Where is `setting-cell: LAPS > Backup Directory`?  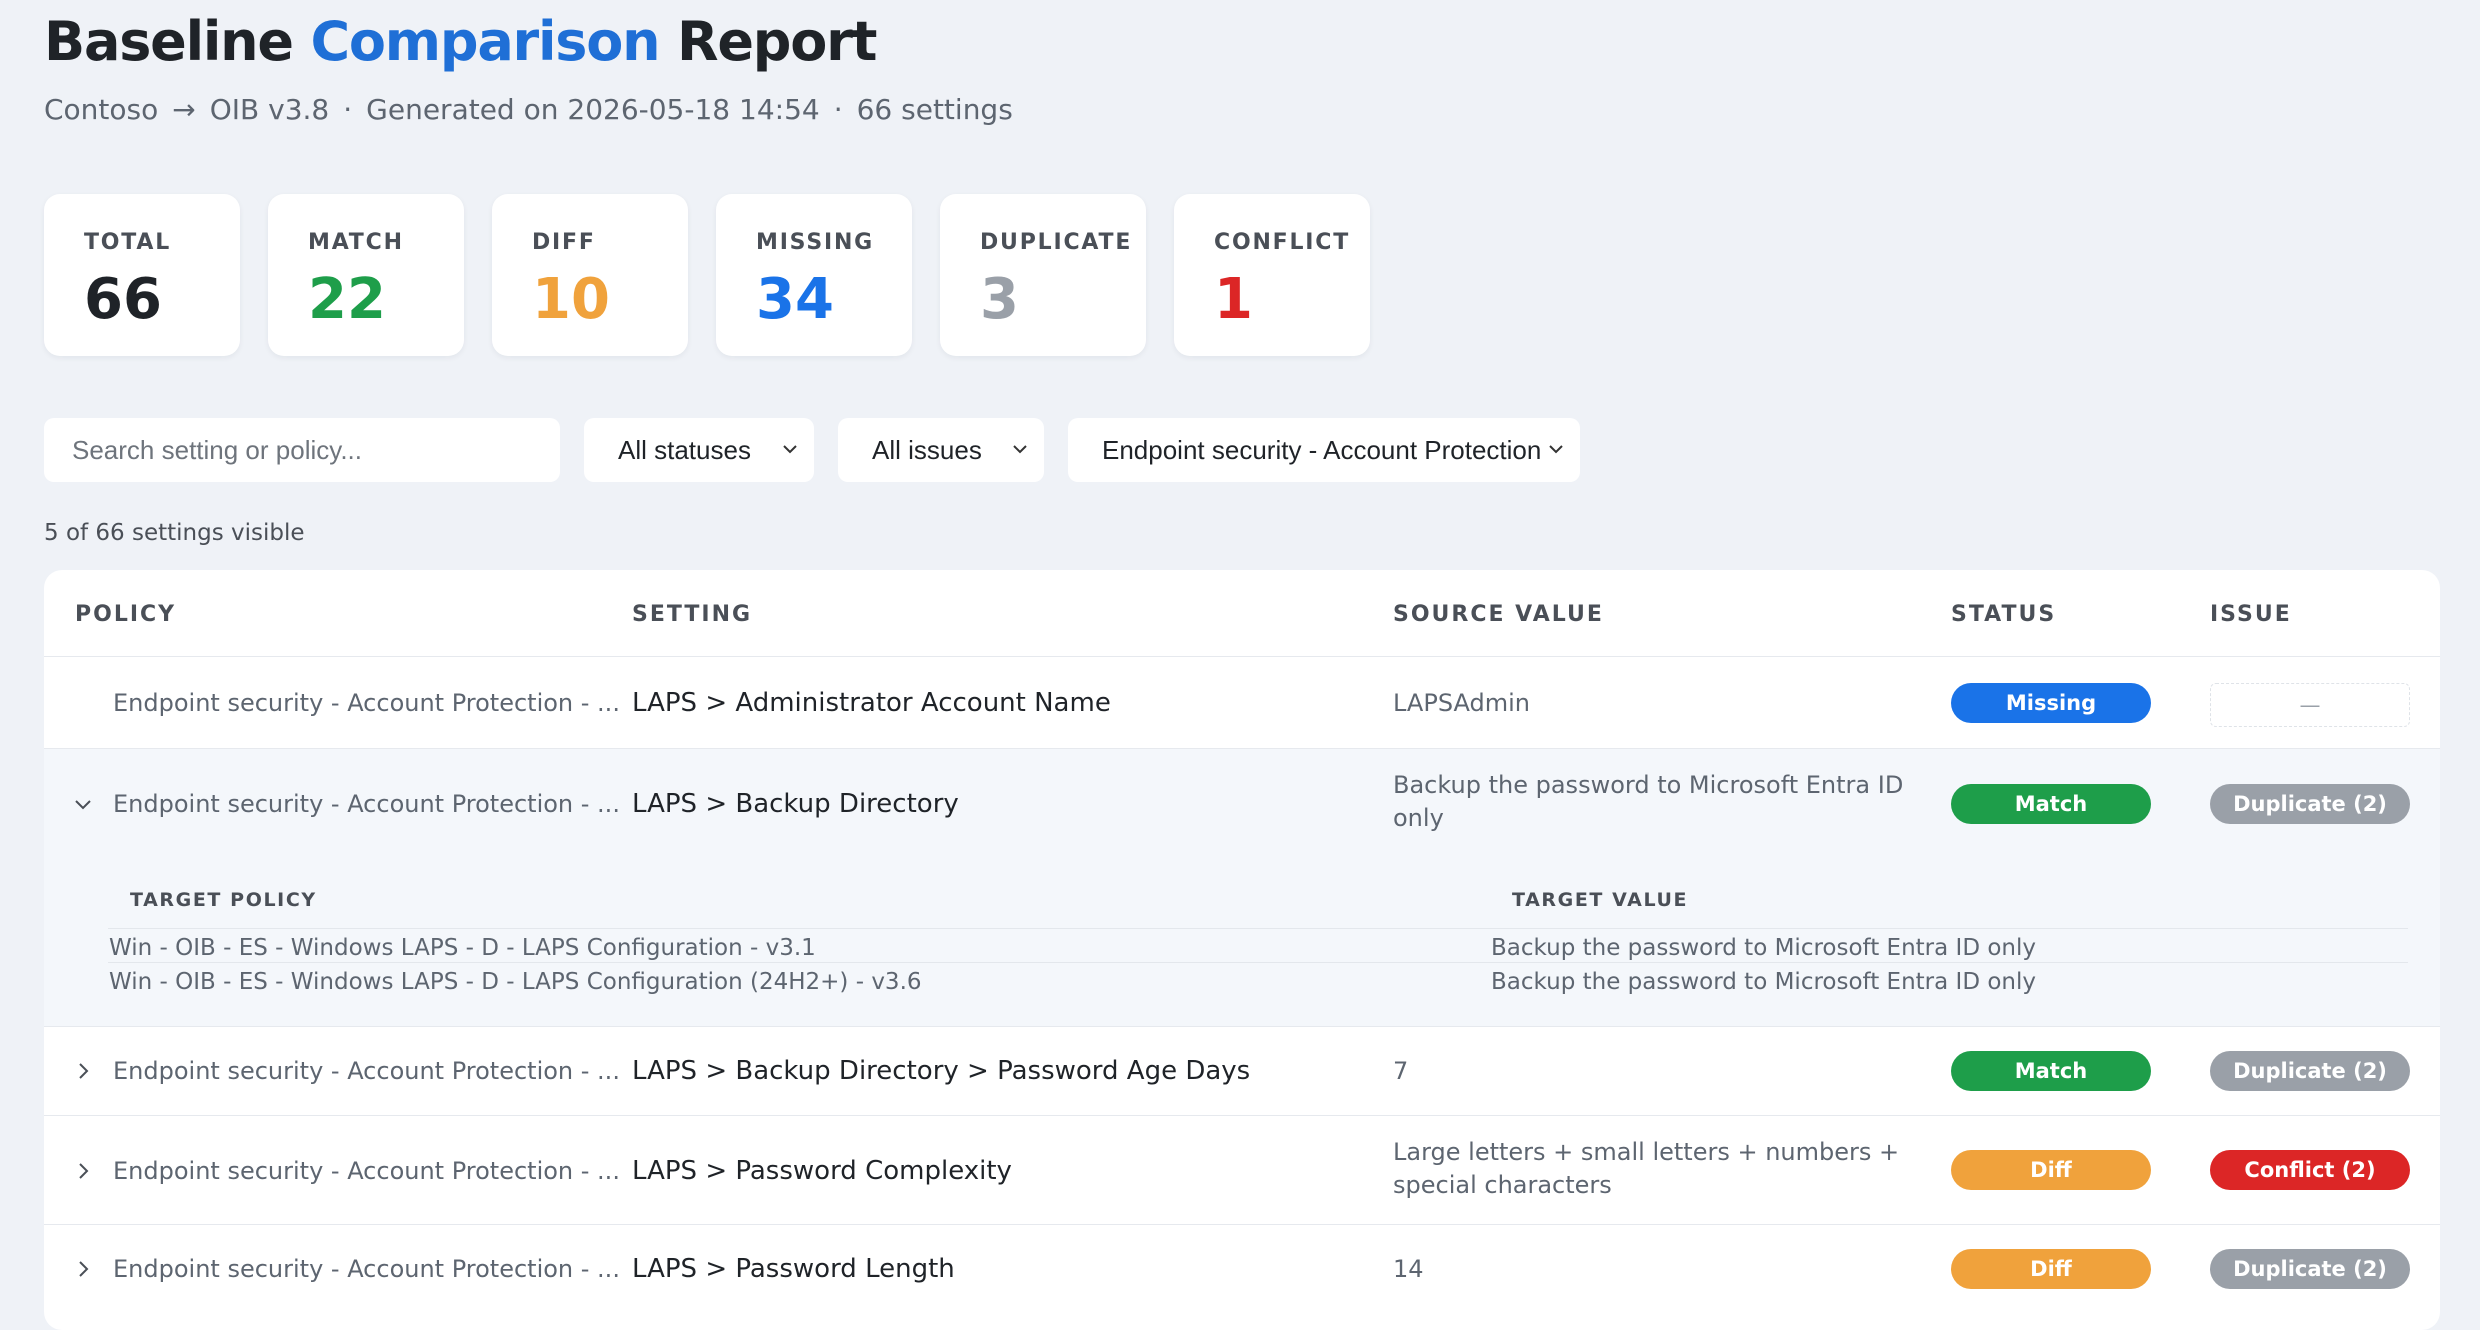
setting-cell: LAPS > Backup Directory is located at coordinates (795, 804).